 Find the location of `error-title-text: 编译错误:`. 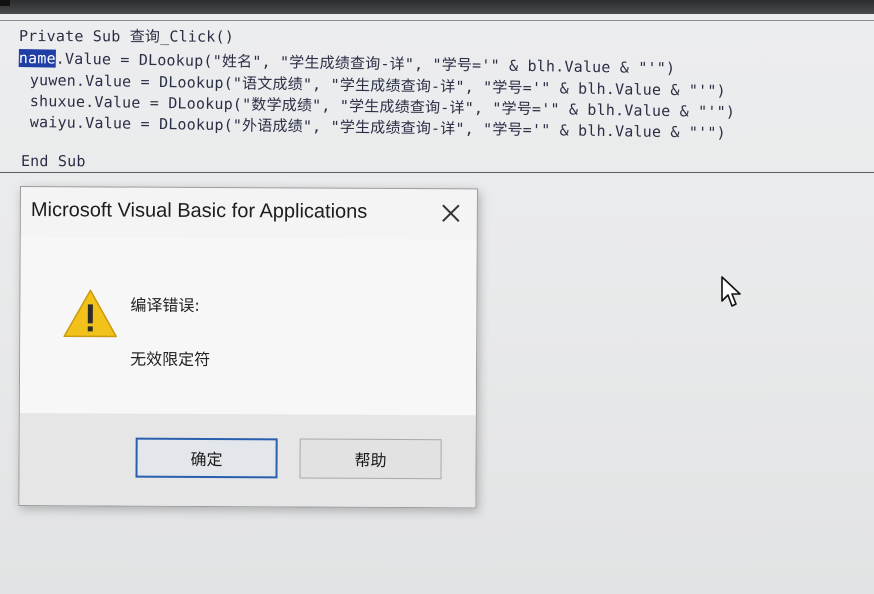

error-title-text: 编译错误: is located at coordinates (165, 305).